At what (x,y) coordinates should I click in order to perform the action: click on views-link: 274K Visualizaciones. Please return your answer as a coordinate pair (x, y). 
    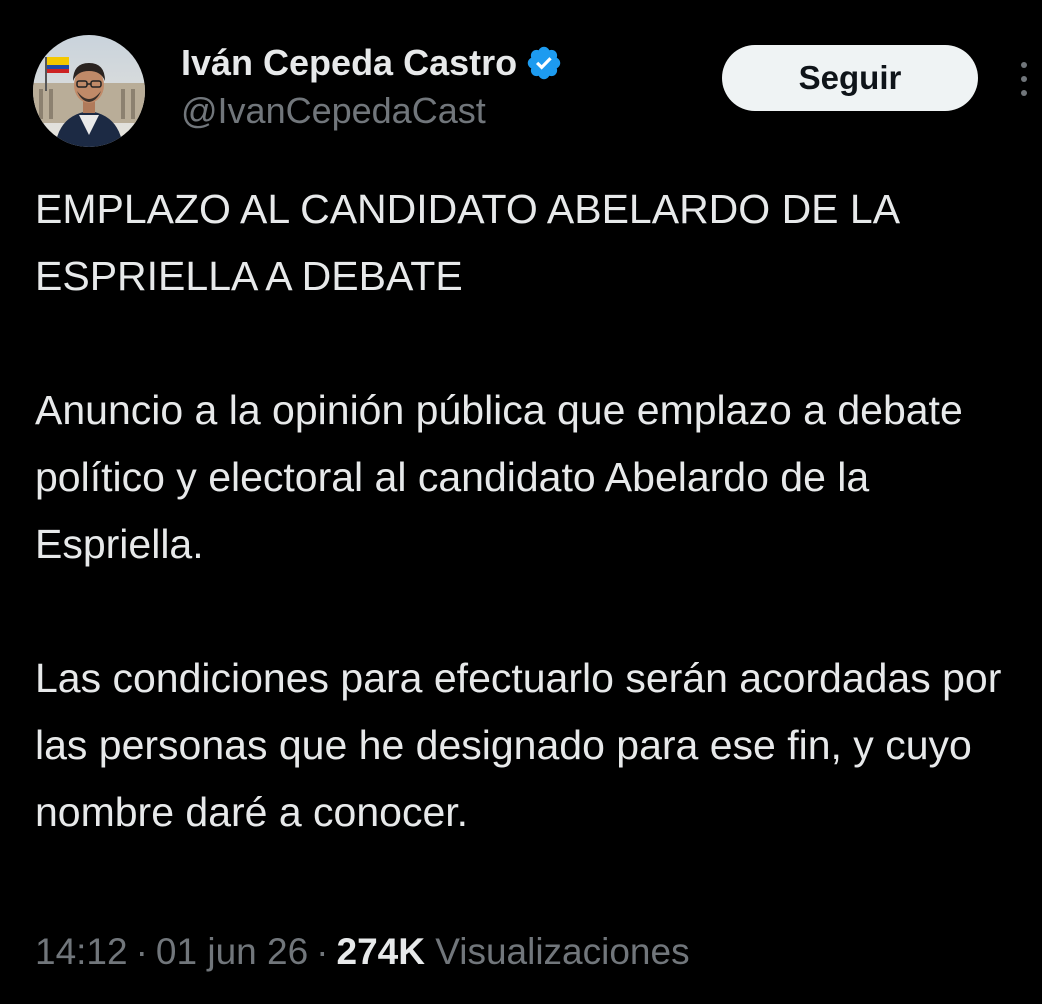
    Looking at the image, I should click on (513, 951).